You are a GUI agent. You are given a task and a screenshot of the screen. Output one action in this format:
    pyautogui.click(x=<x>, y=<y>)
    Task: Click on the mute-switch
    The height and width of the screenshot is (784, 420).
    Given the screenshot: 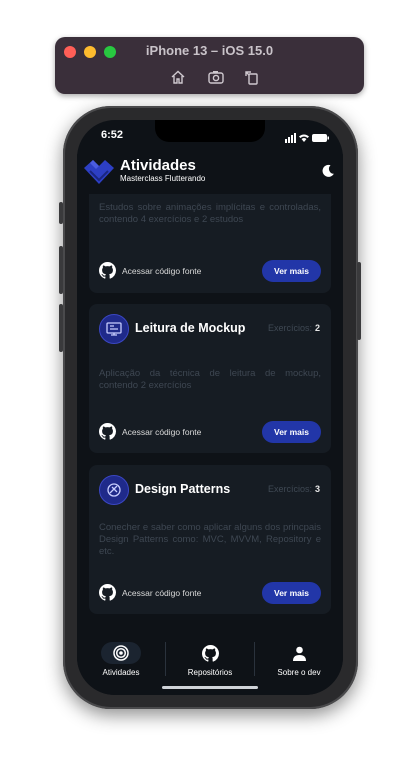 What is the action you would take?
    pyautogui.click(x=61, y=213)
    